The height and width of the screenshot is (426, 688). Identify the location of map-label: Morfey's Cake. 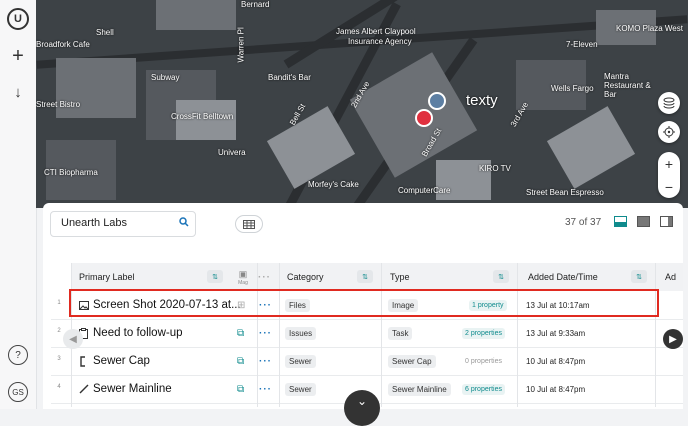
(333, 184).